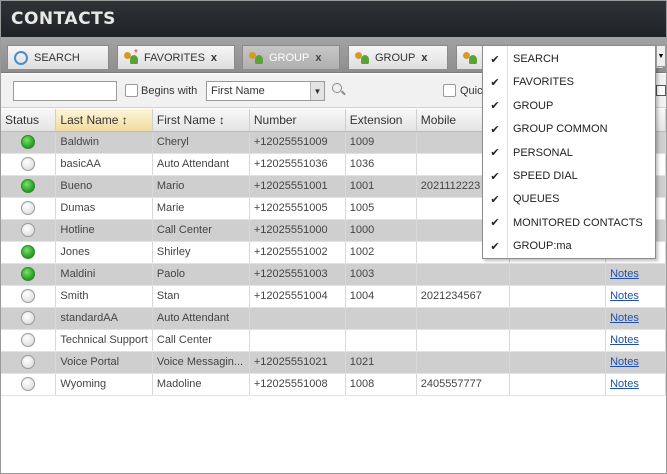 The height and width of the screenshot is (474, 667). What do you see at coordinates (569, 223) in the screenshot?
I see `menu-item: ✔ MONITORED CONTACTS` at bounding box center [569, 223].